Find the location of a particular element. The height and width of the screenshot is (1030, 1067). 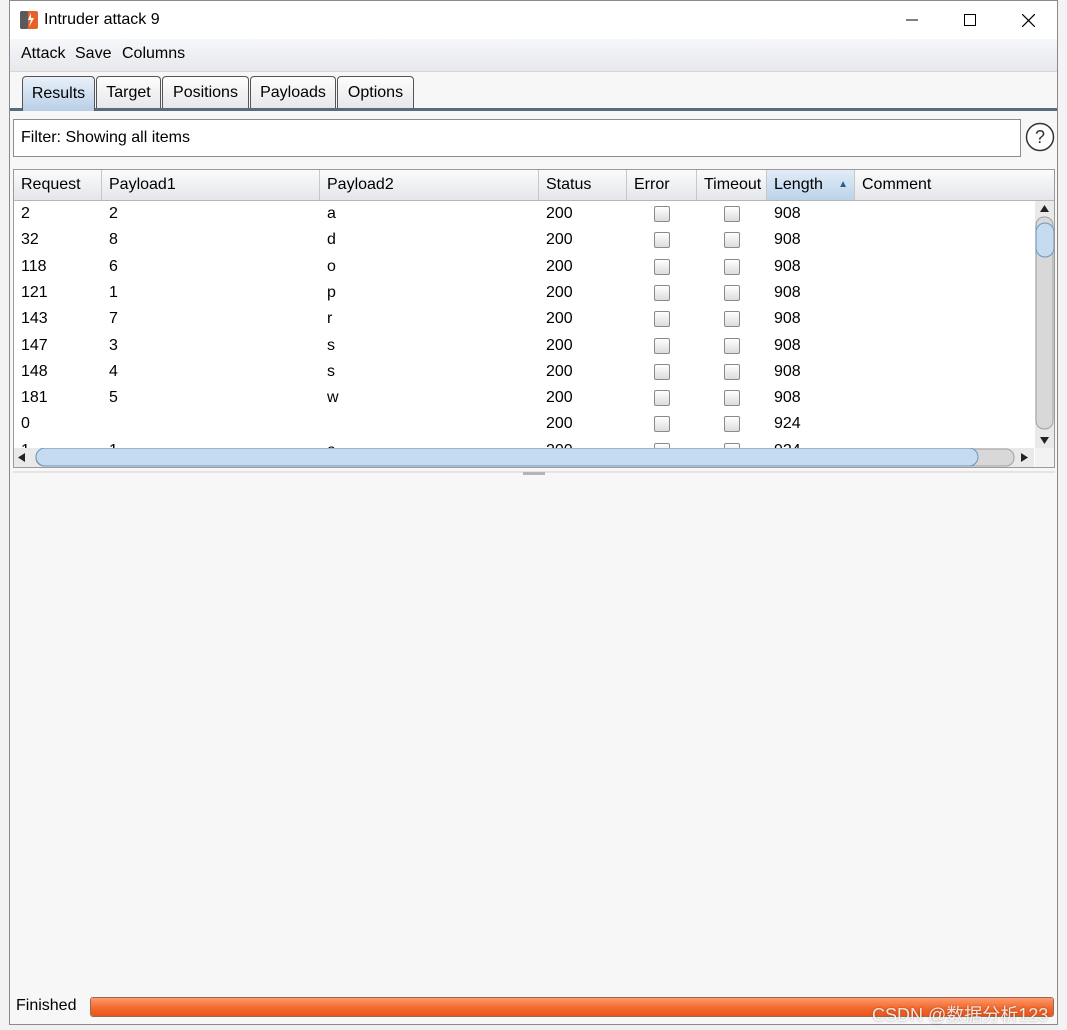

horizontal-scrollbar is located at coordinates (524, 457).